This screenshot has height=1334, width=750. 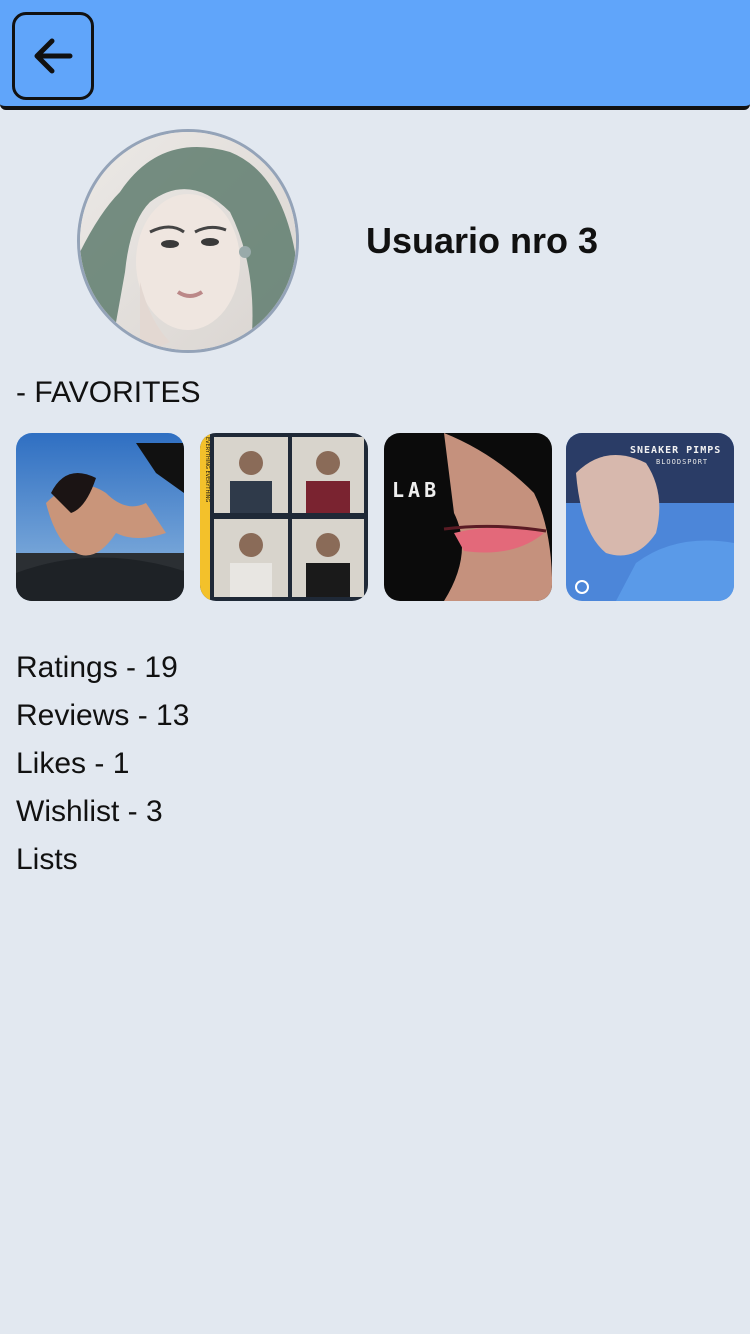 I want to click on album-cover-image: EVERYTHING EVERYTHING, so click(x=284, y=517).